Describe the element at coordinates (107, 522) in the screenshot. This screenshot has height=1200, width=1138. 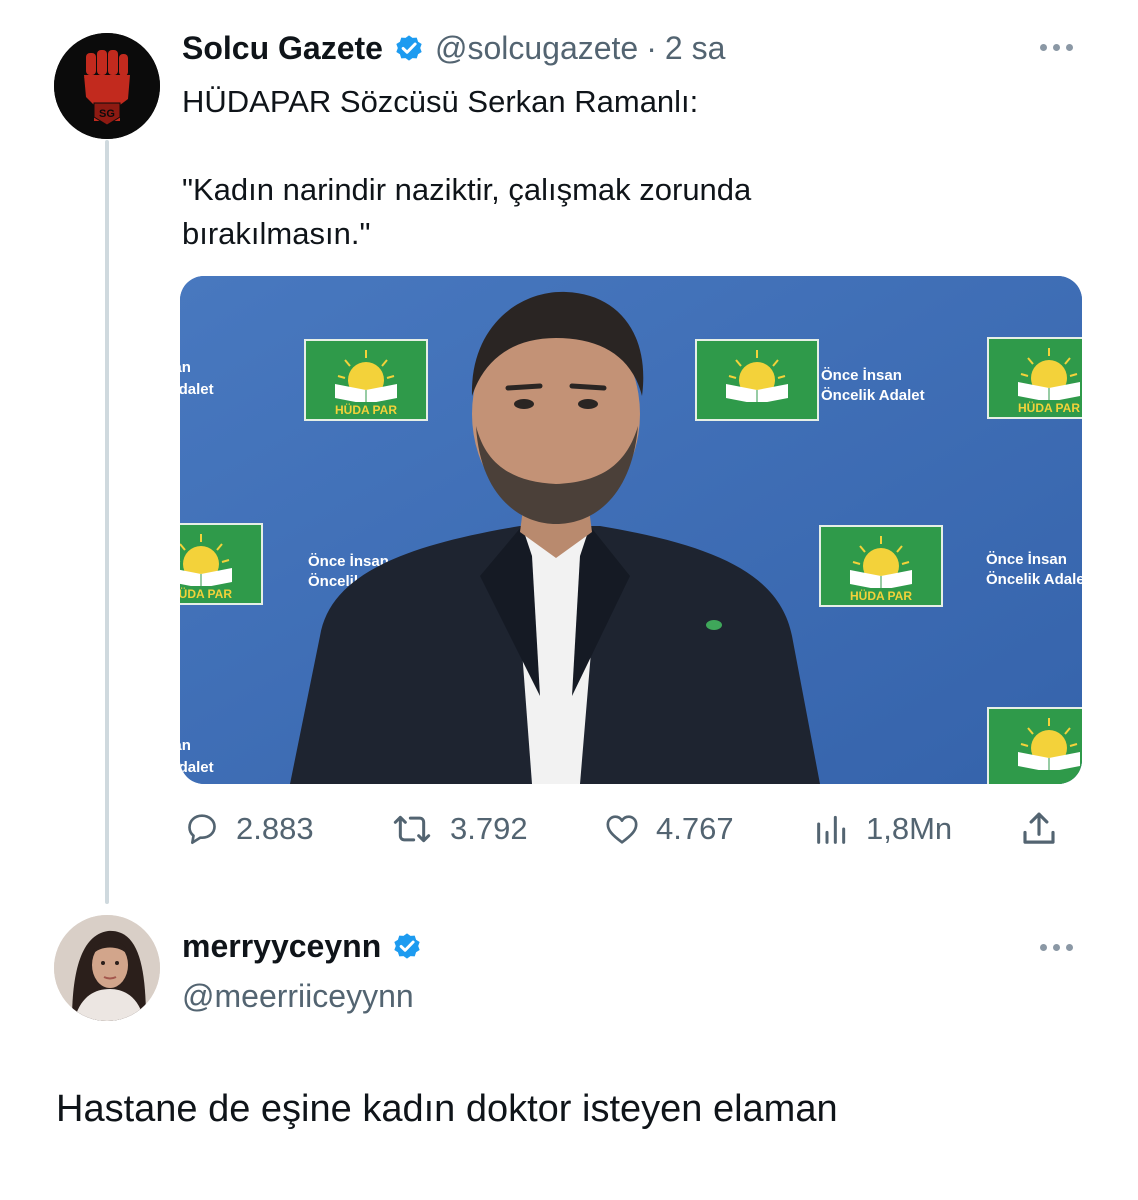
I see `thread-connector-line` at that location.